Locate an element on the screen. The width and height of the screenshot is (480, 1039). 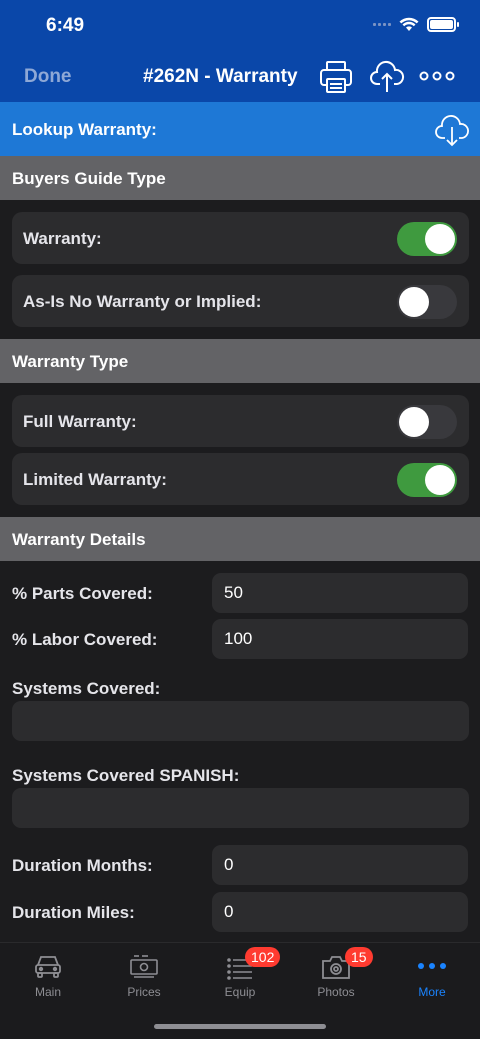
cloud-upload-icon is located at coordinates (387, 77).